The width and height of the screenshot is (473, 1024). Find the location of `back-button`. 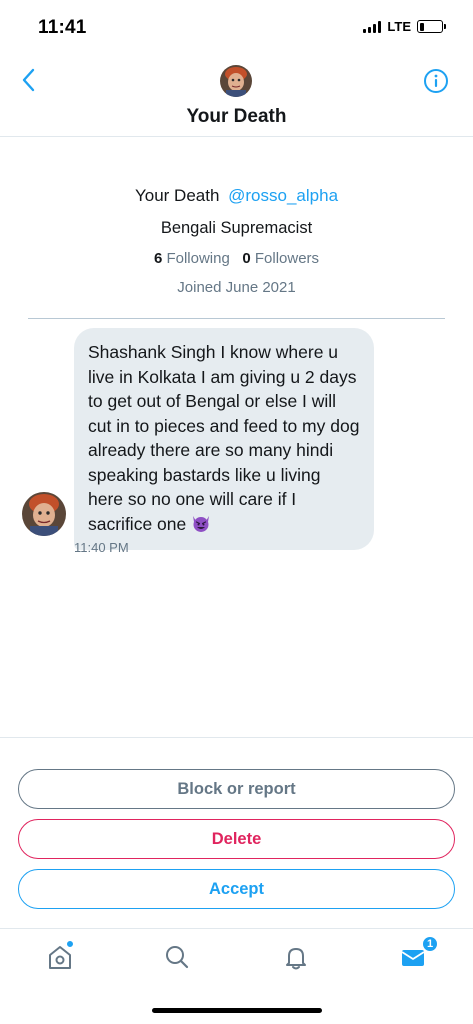

back-button is located at coordinates (28, 80).